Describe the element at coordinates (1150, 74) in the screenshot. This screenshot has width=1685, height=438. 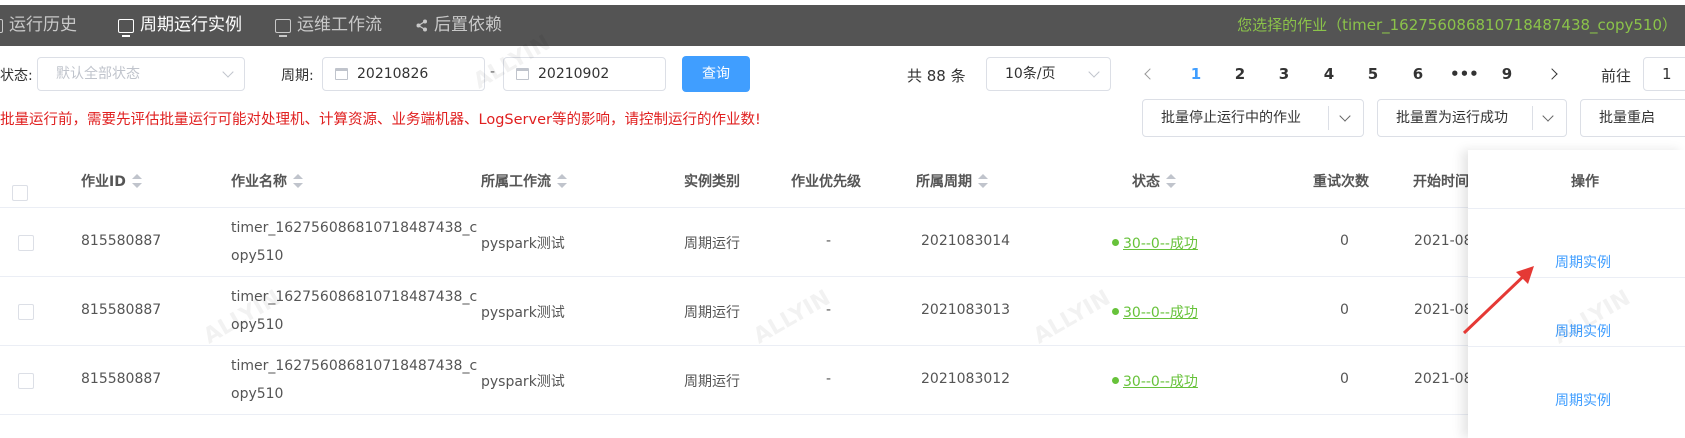
I see `prev-page-icon` at that location.